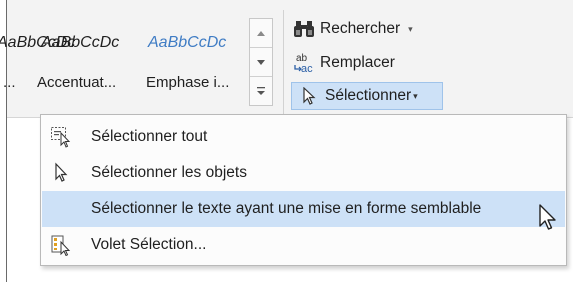  Describe the element at coordinates (303, 137) in the screenshot. I see `menu-item-select-all: Sélectionner tout` at that location.